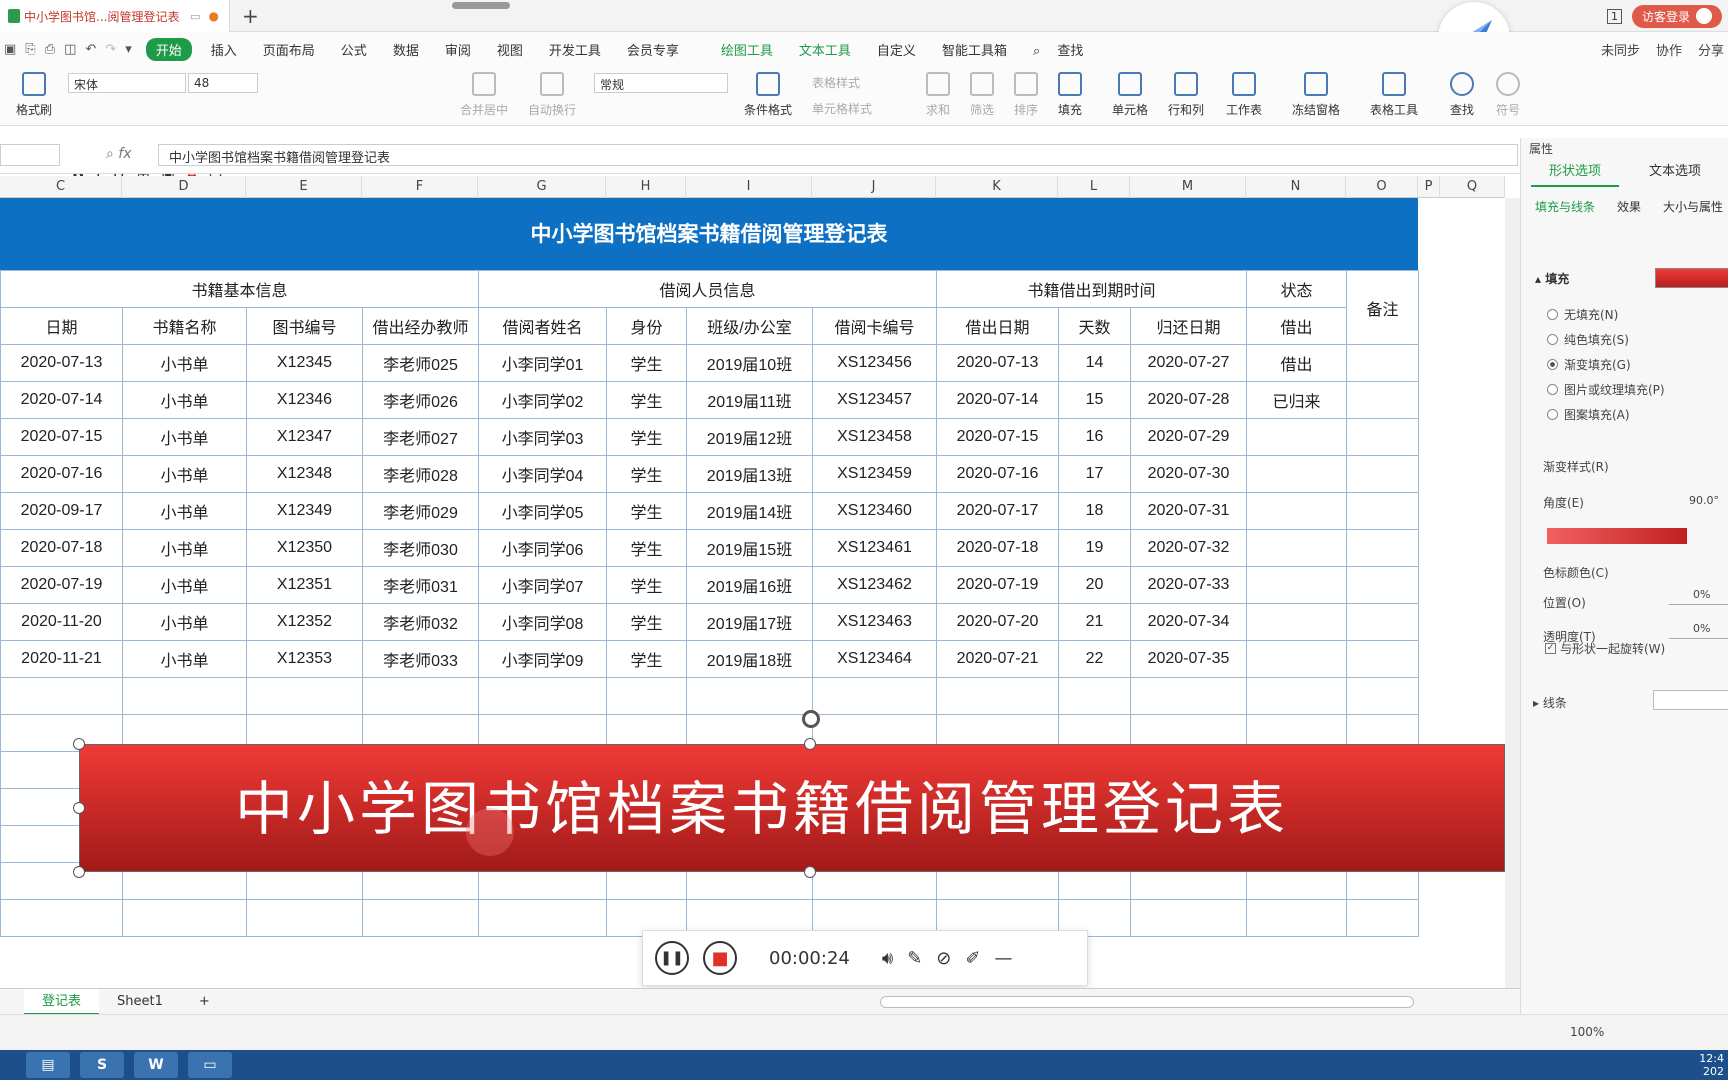  Describe the element at coordinates (102, 1065) in the screenshot. I see `spreadsheet-app-icon: S` at that location.